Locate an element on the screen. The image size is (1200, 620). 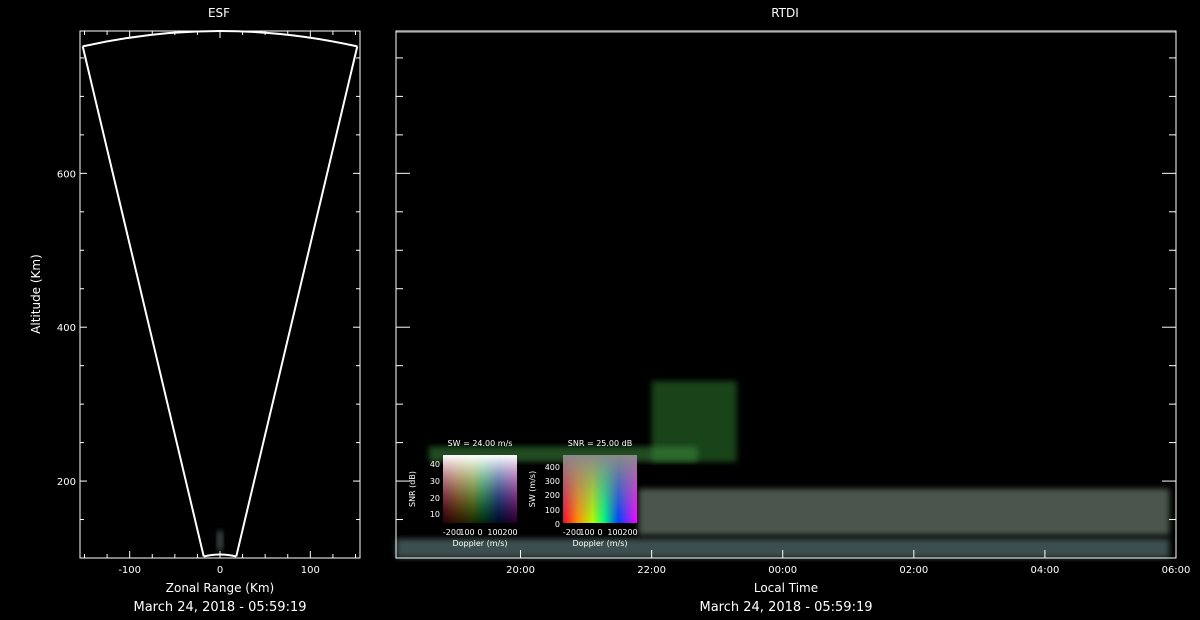
legend-sw-doppler-saturation is located at coordinates (600, 489).